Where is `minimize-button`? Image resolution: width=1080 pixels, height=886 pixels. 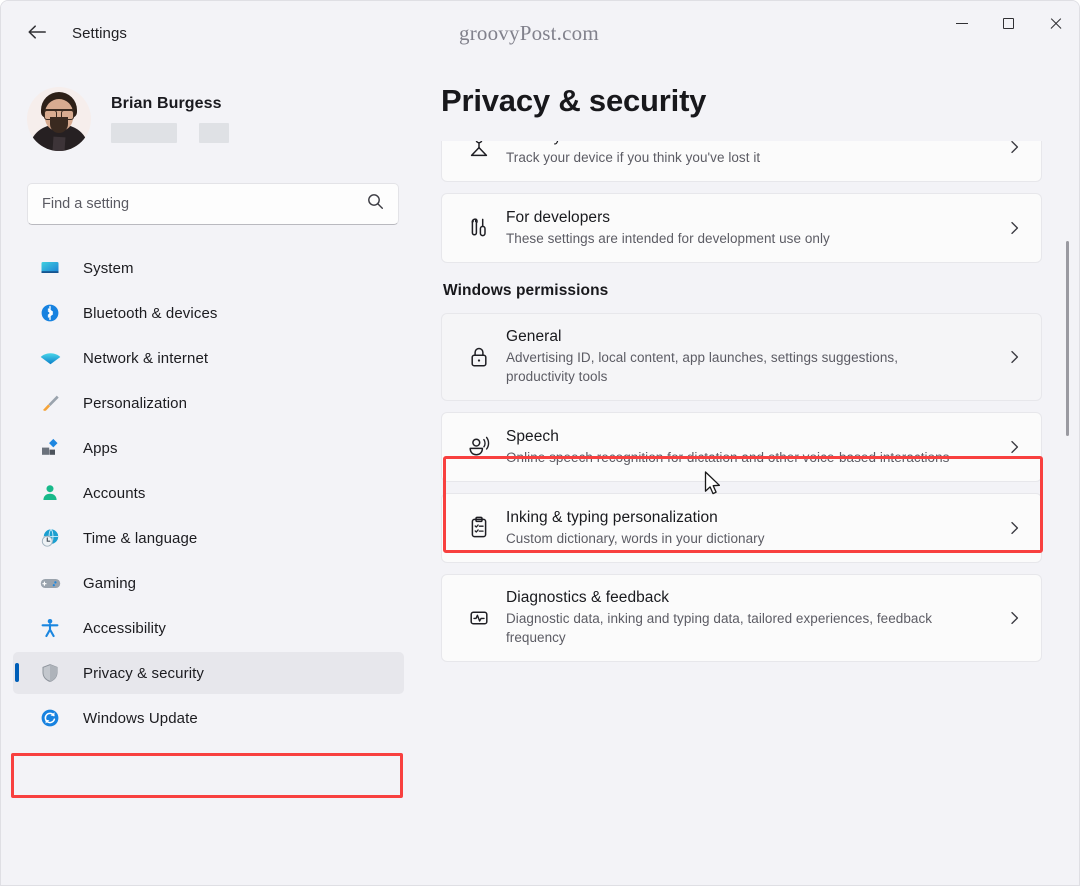 minimize-button is located at coordinates (961, 23).